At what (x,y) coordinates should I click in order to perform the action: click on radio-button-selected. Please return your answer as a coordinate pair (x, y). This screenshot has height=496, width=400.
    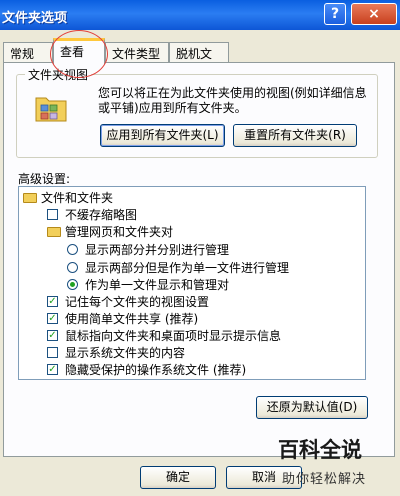
    Looking at the image, I should click on (72, 284).